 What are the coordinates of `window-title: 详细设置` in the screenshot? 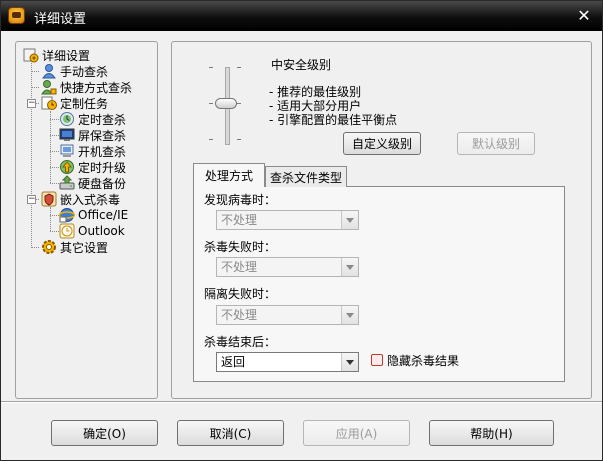 It's located at (60, 19).